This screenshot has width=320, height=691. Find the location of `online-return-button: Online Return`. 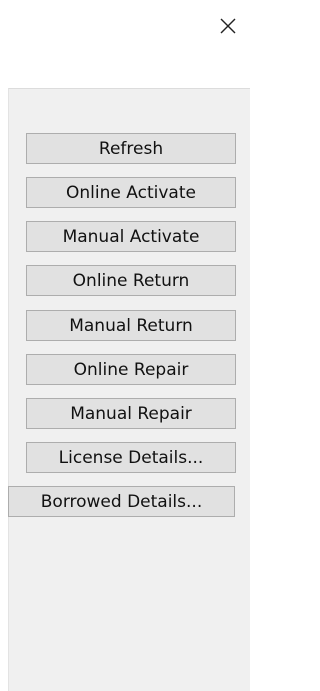

online-return-button: Online Return is located at coordinates (131, 280).